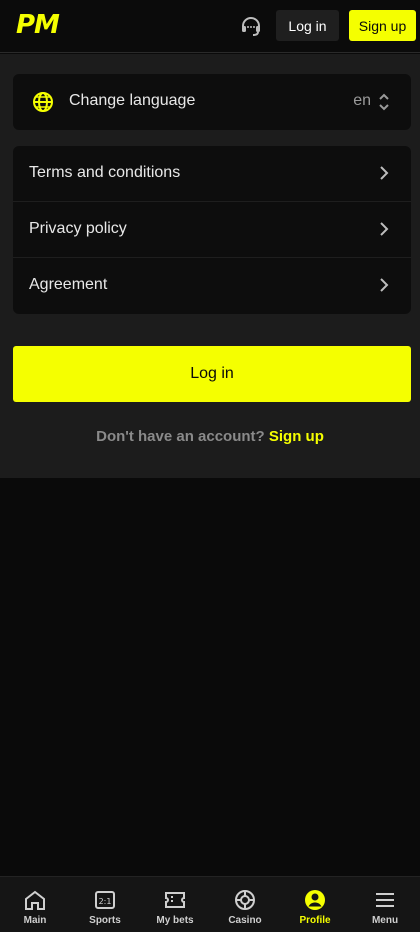 Image resolution: width=420 pixels, height=932 pixels. Describe the element at coordinates (212, 102) in the screenshot. I see `change-language-row: Change language en` at that location.